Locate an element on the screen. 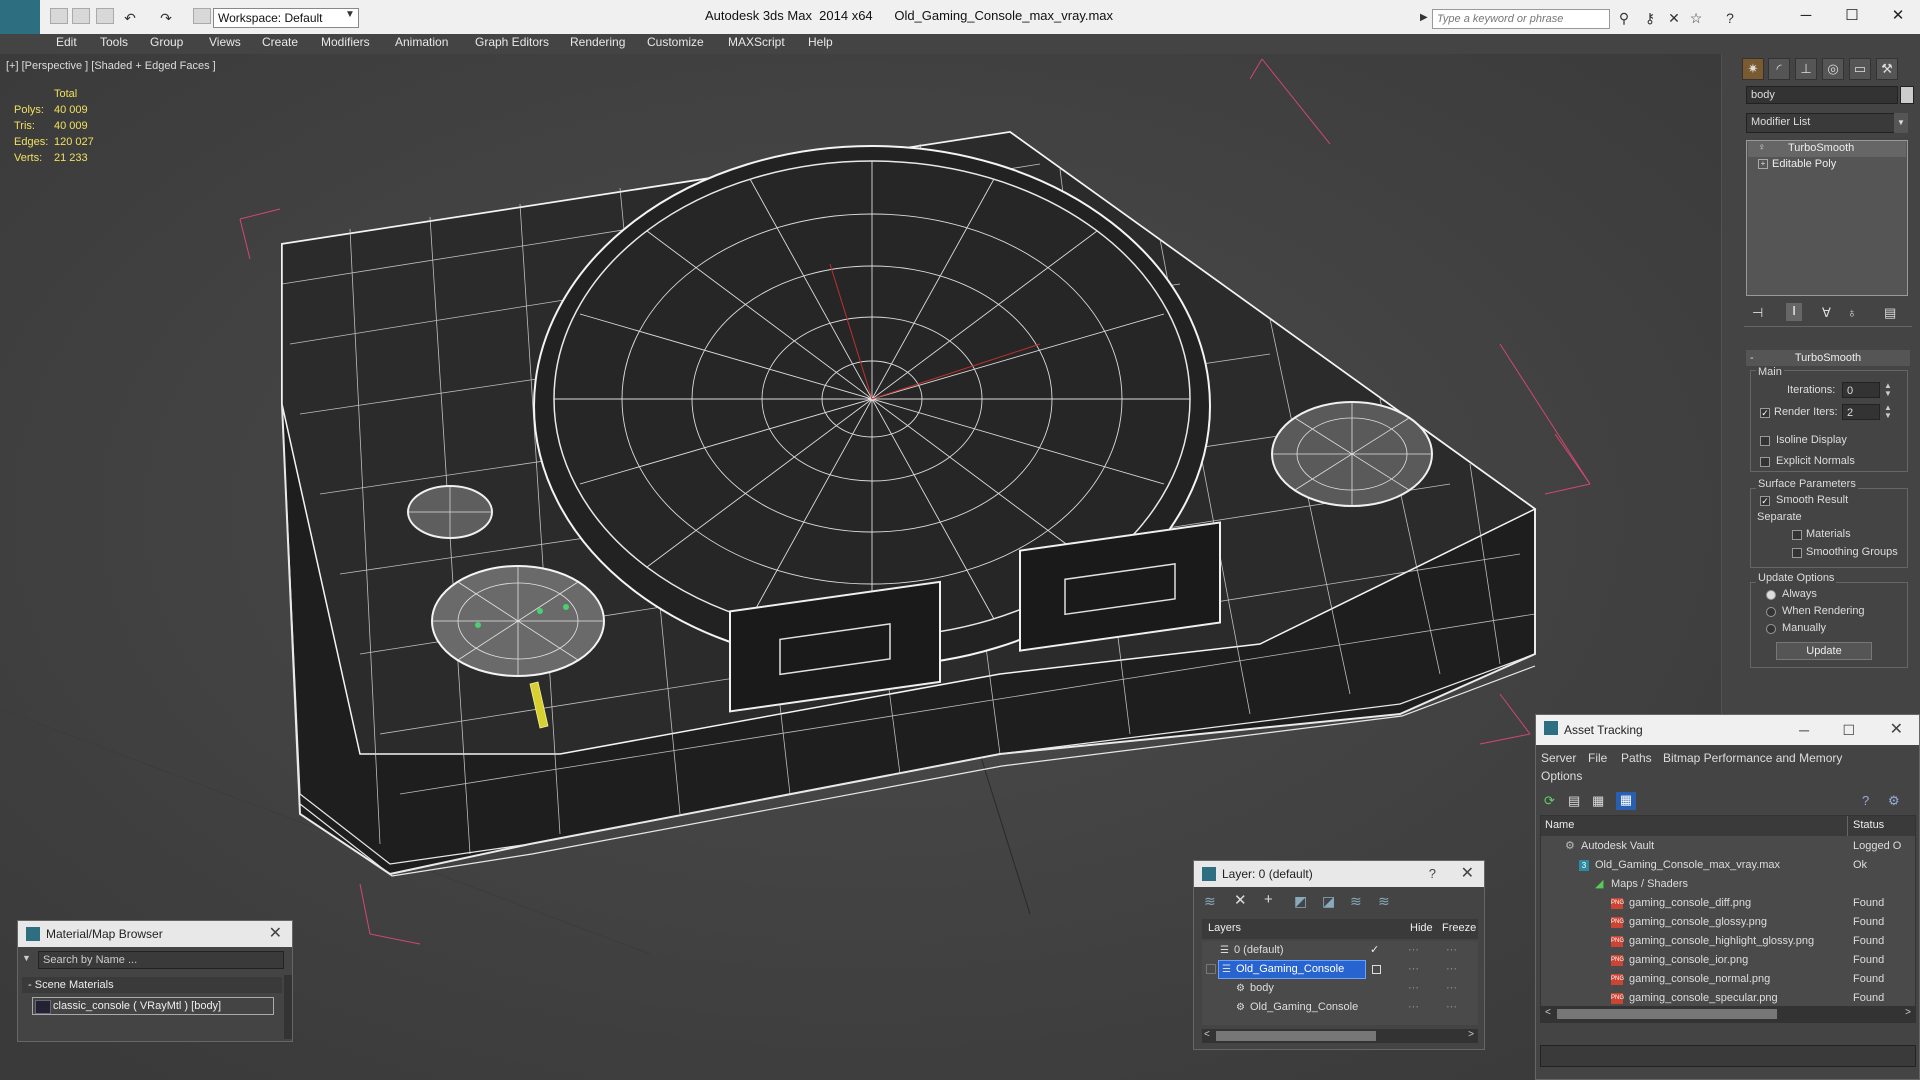 The height and width of the screenshot is (1080, 1920). add-to-layer-icon: + is located at coordinates (1268, 899).